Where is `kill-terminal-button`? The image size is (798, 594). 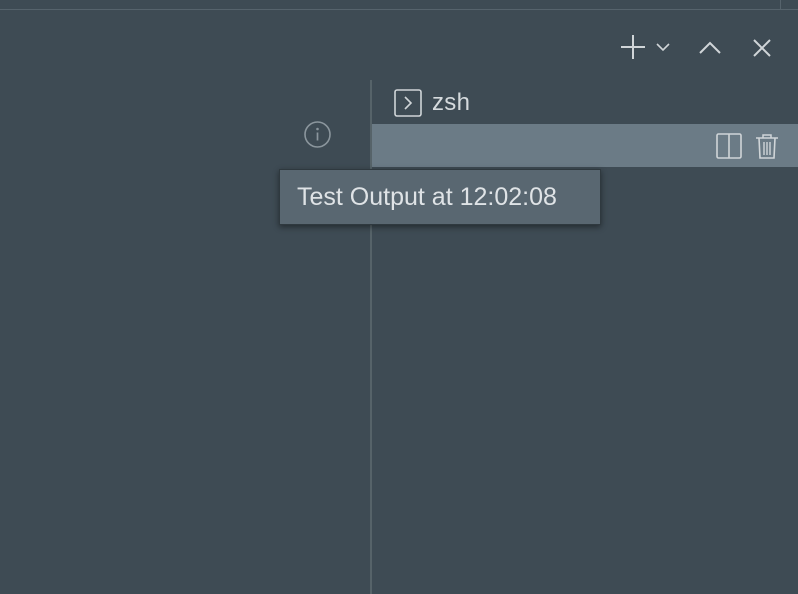
kill-terminal-button is located at coordinates (767, 146).